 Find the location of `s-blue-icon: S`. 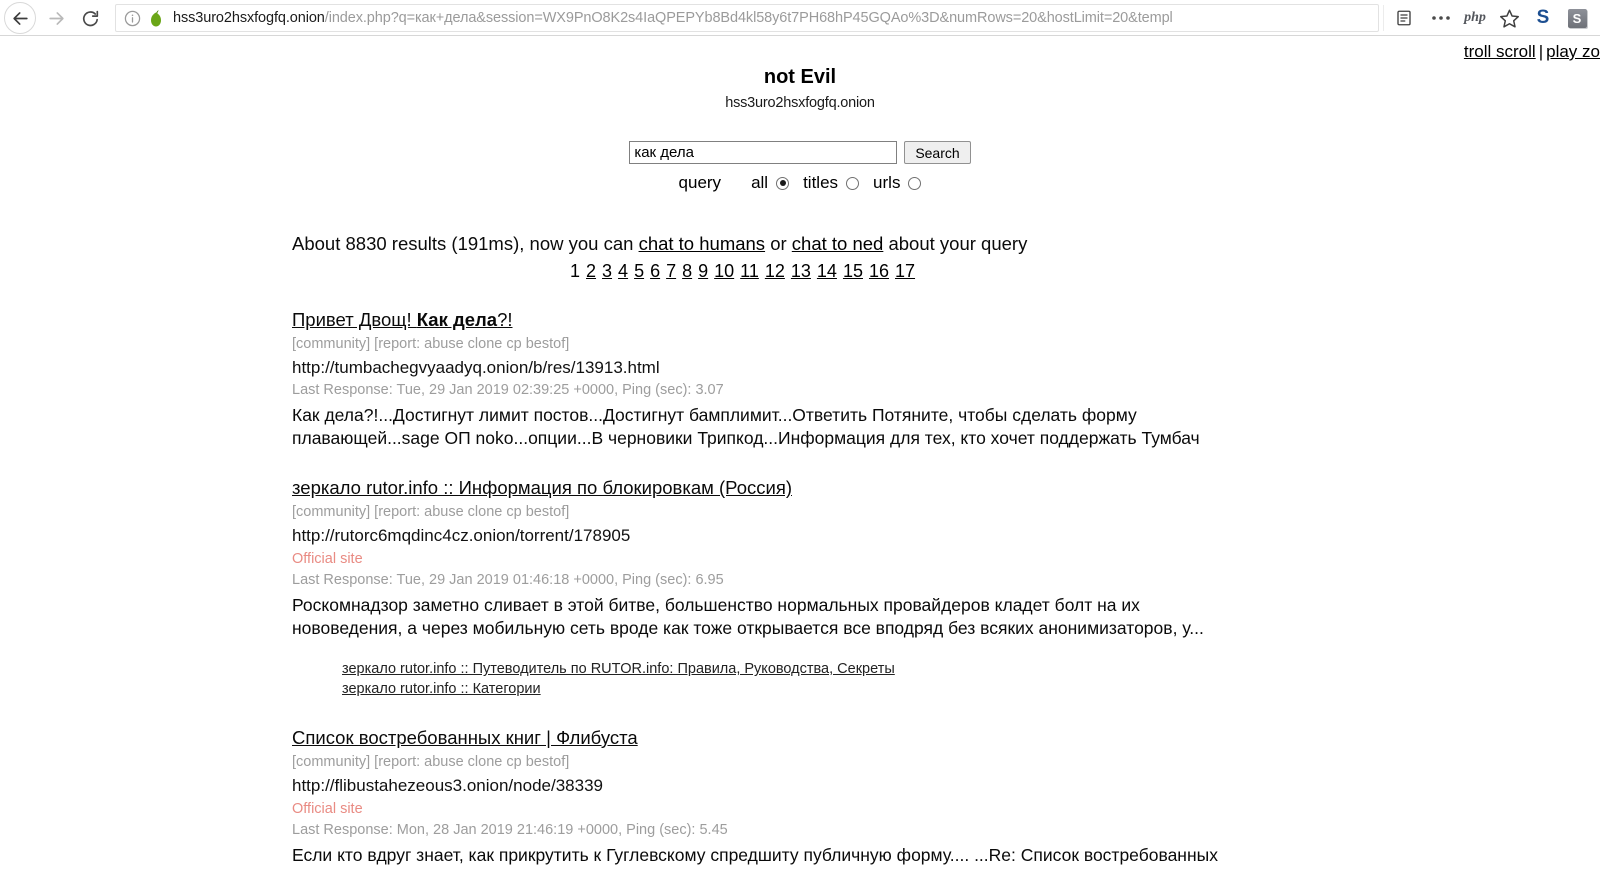

s-blue-icon: S is located at coordinates (1543, 17).